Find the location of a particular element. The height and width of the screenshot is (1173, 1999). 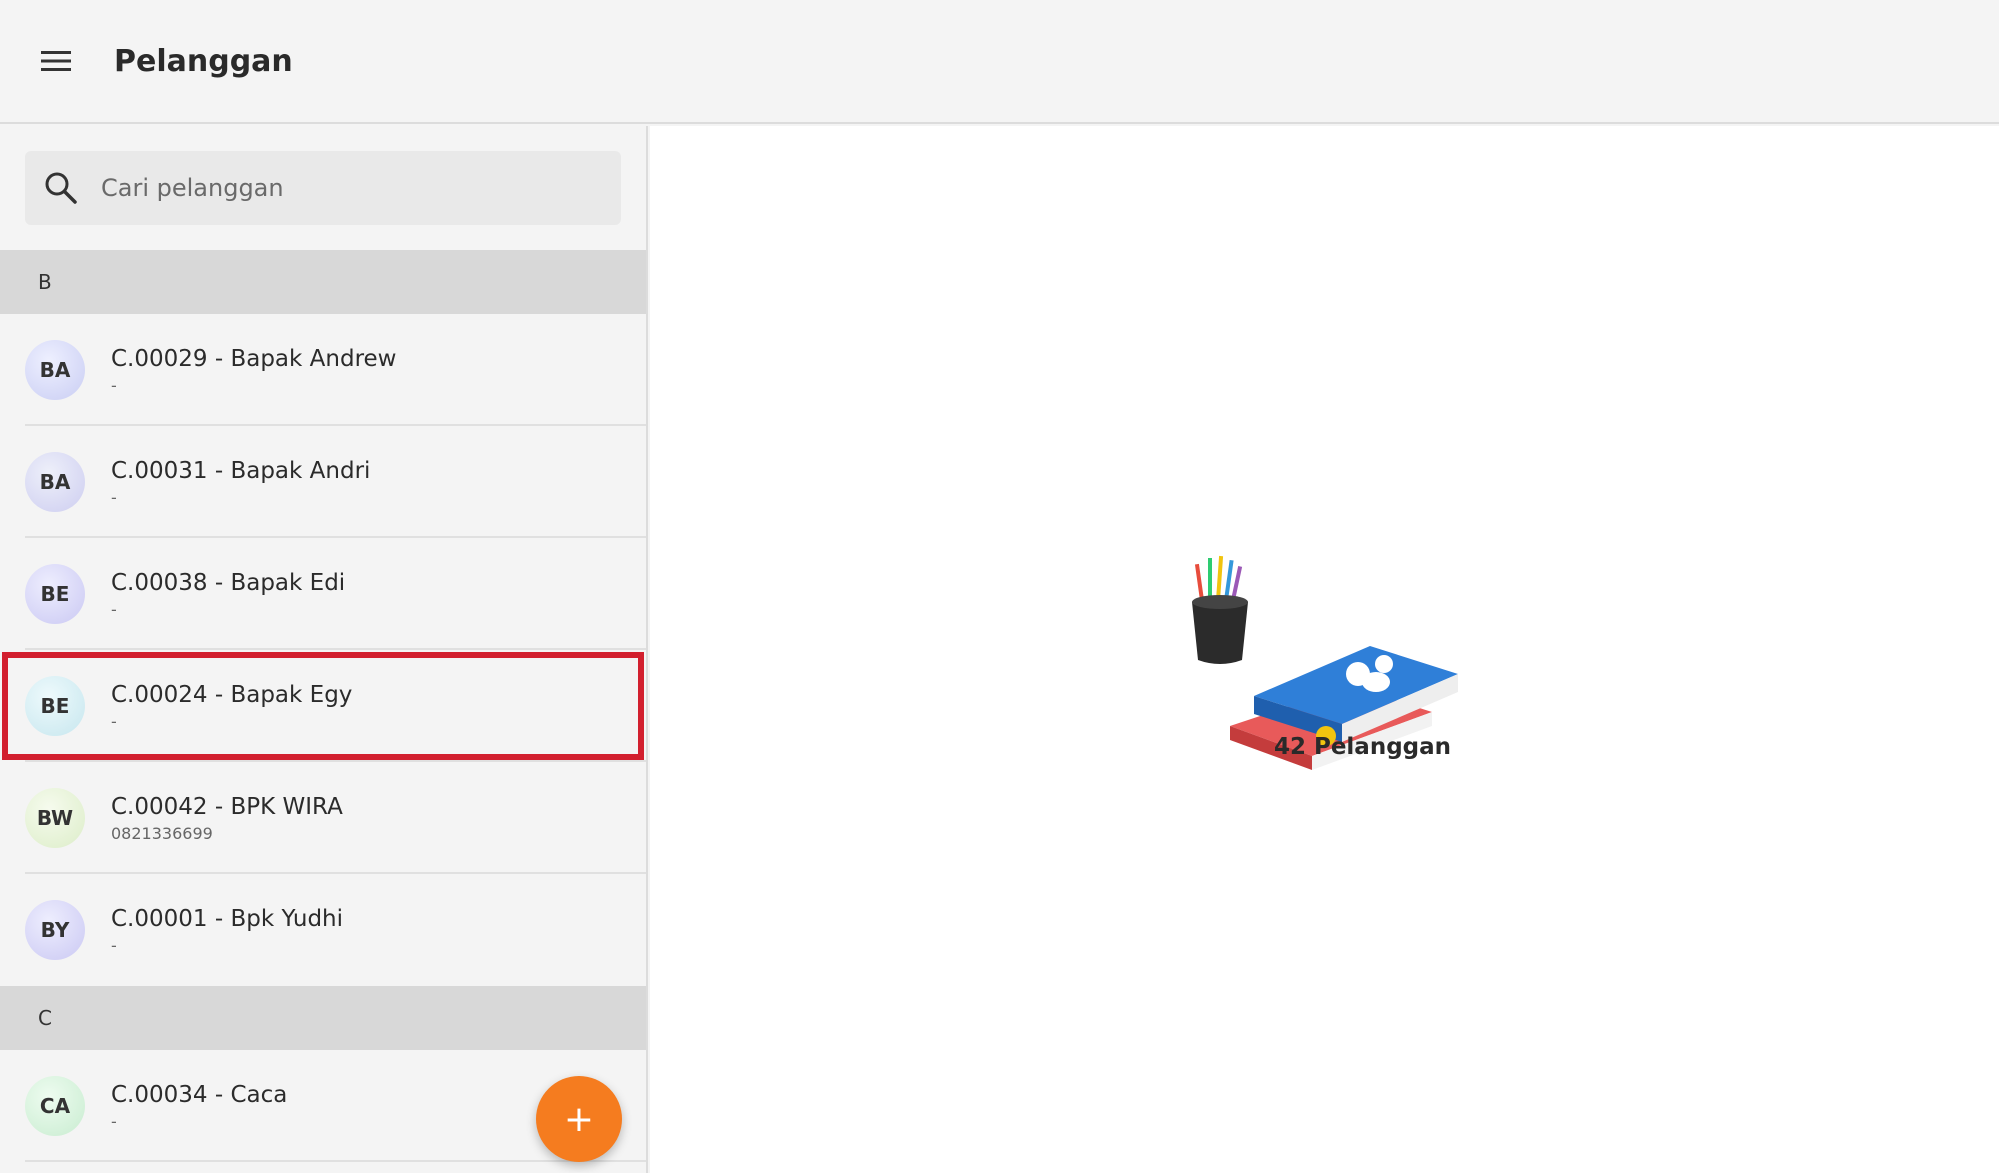

customer-name: C.00001 - Bpk Yudhi is located at coordinates (227, 918).